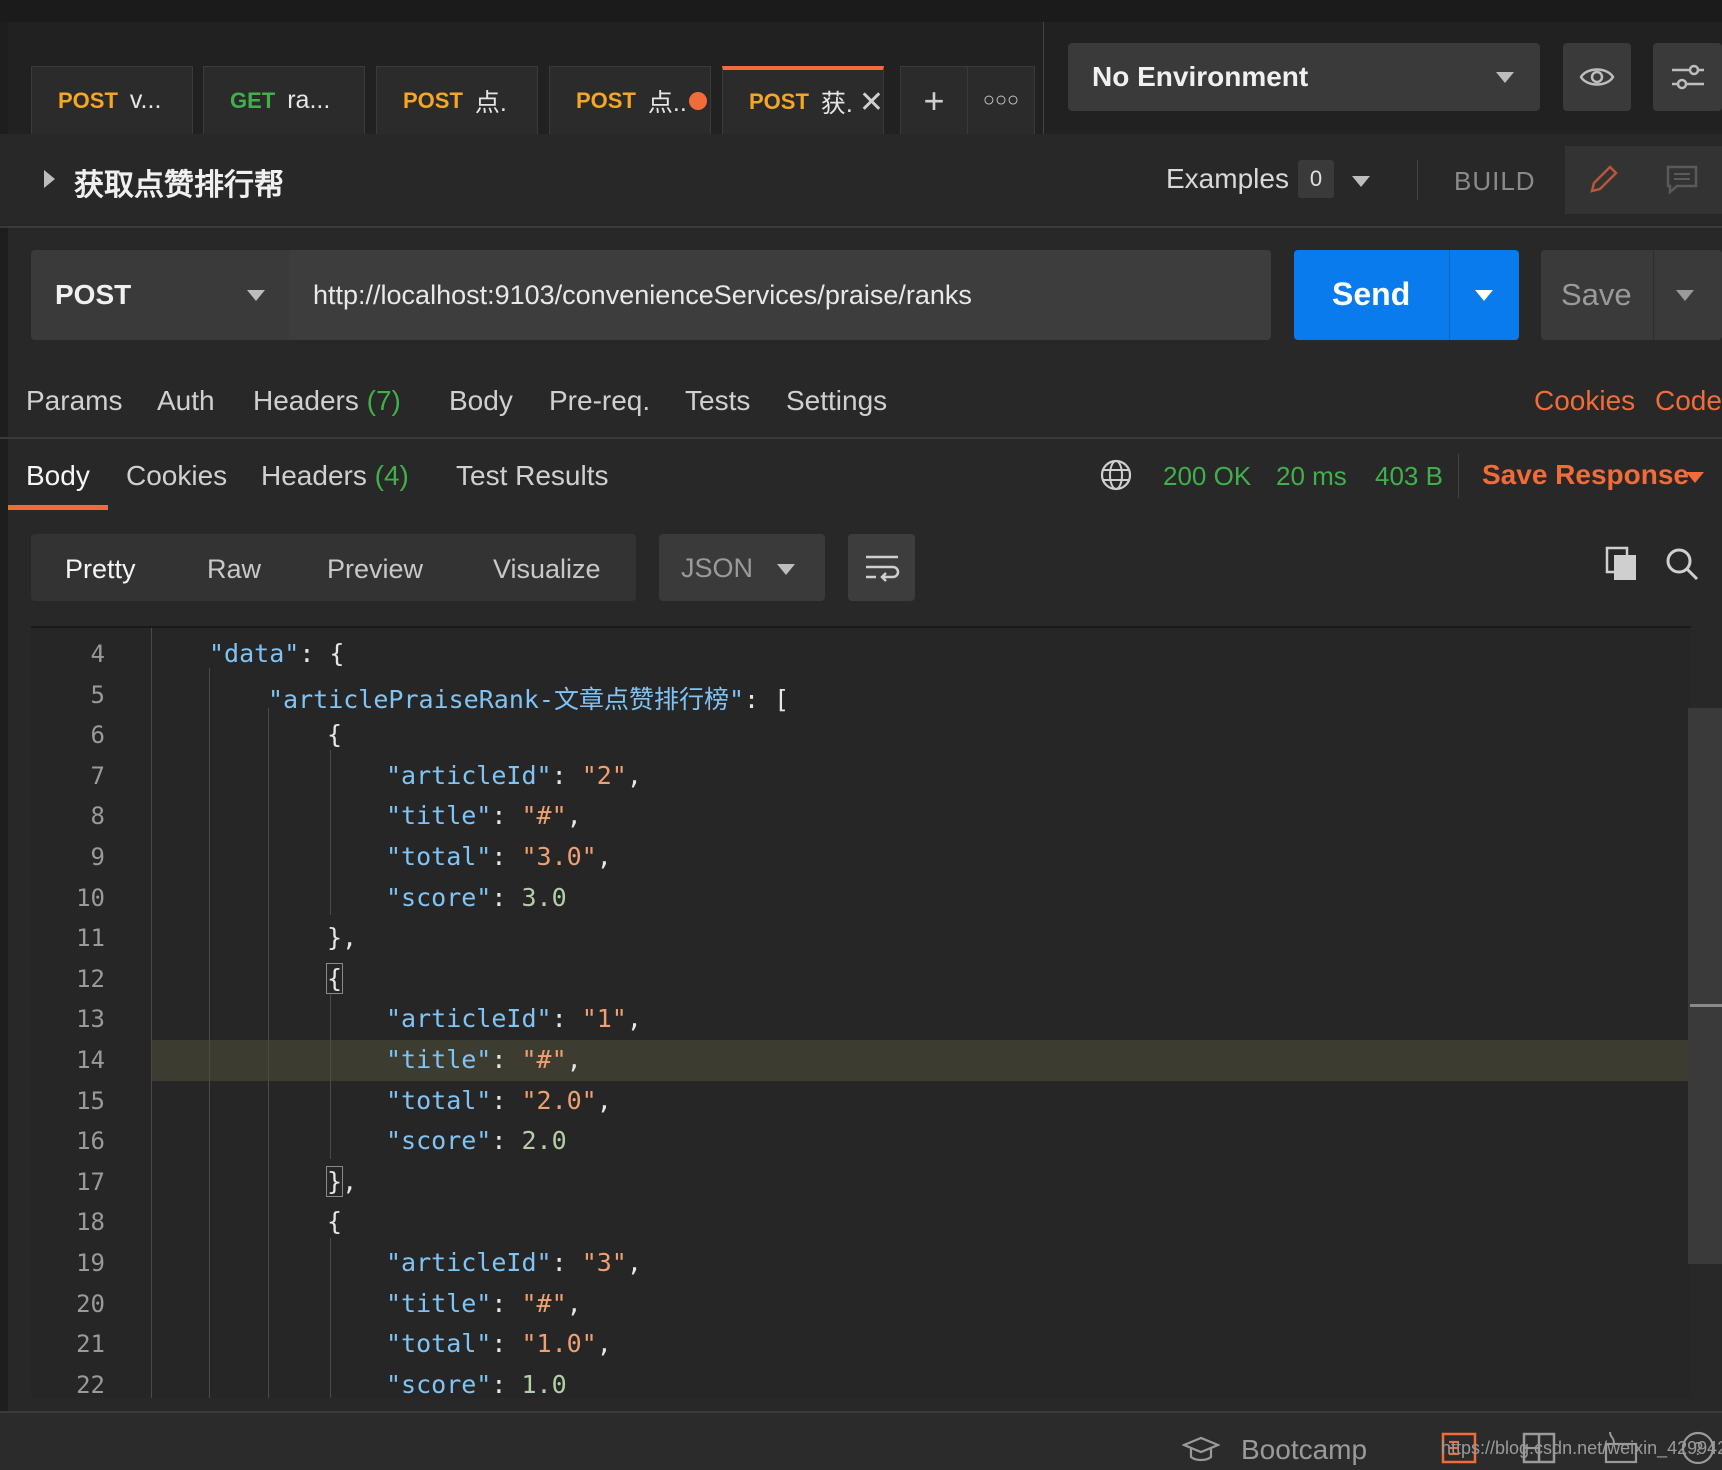 The image size is (1722, 1470). I want to click on response-tab-cookies: Cookies, so click(176, 476).